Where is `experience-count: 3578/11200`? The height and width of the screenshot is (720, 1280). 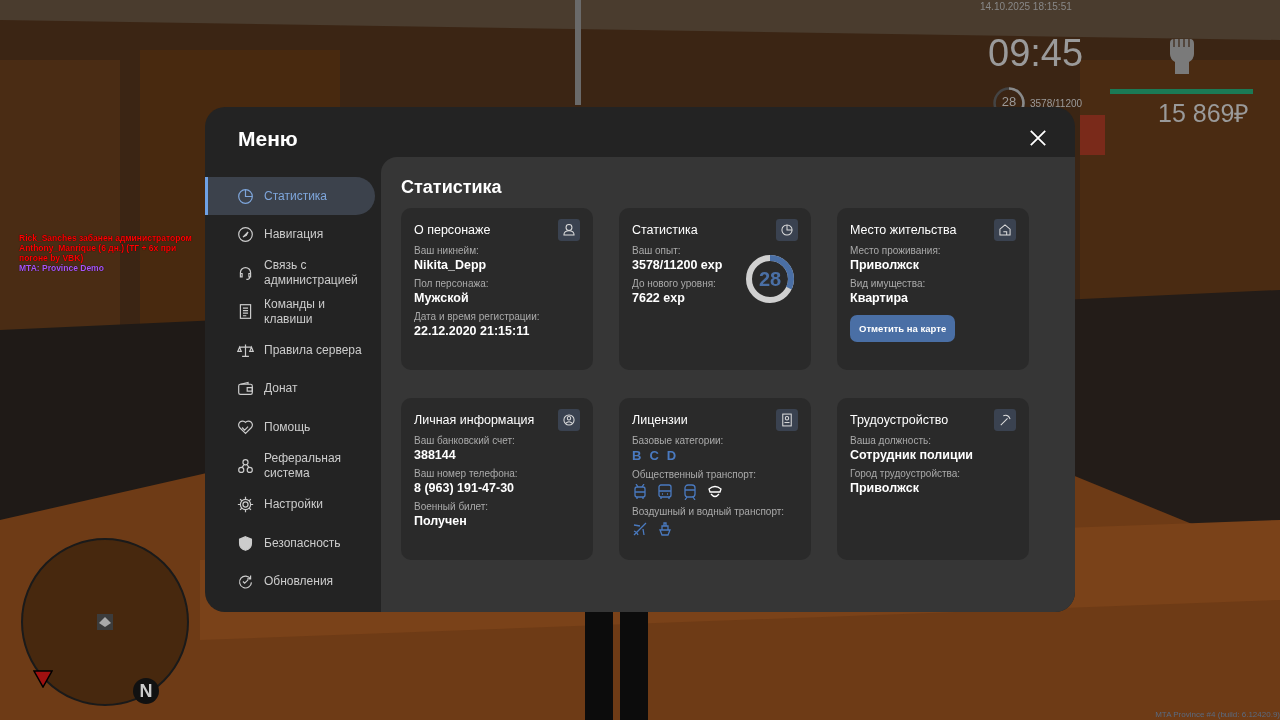
experience-count: 3578/11200 is located at coordinates (1056, 103).